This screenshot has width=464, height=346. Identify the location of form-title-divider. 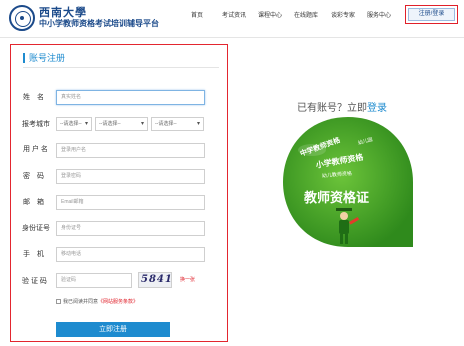
(121, 67).